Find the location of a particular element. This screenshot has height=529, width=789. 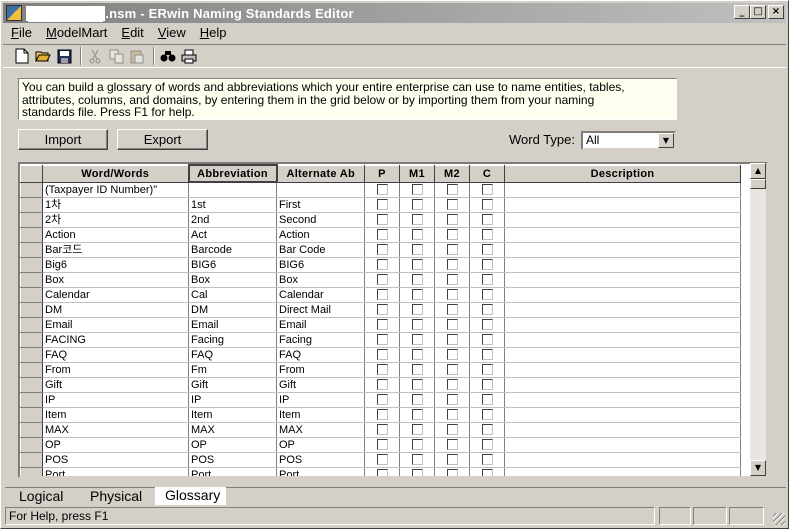

copy-icon is located at coordinates (116, 56).